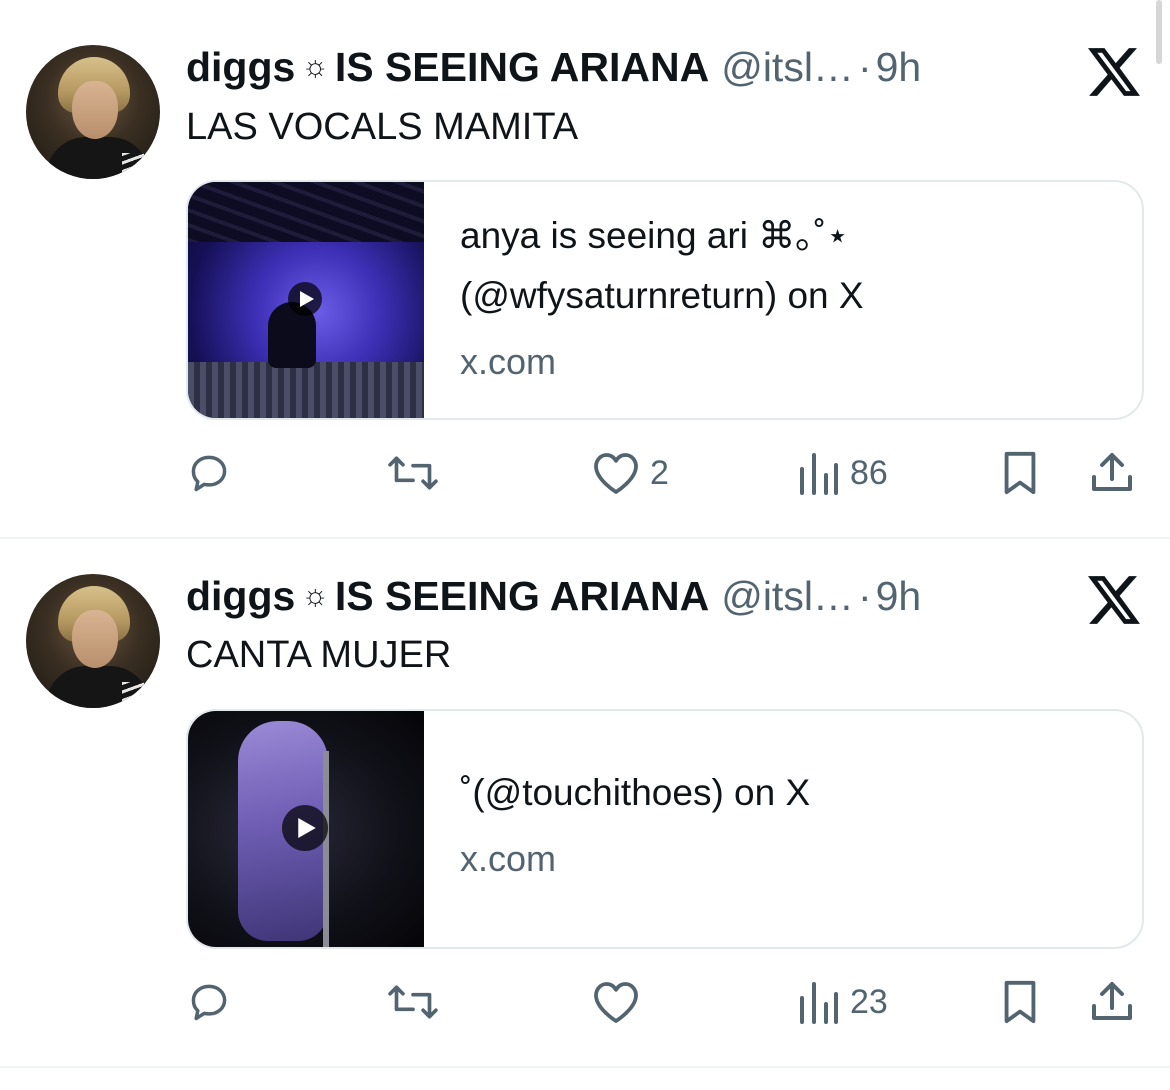 This screenshot has width=1170, height=1090. What do you see at coordinates (842, 1002) in the screenshot?
I see `views-button: 23` at bounding box center [842, 1002].